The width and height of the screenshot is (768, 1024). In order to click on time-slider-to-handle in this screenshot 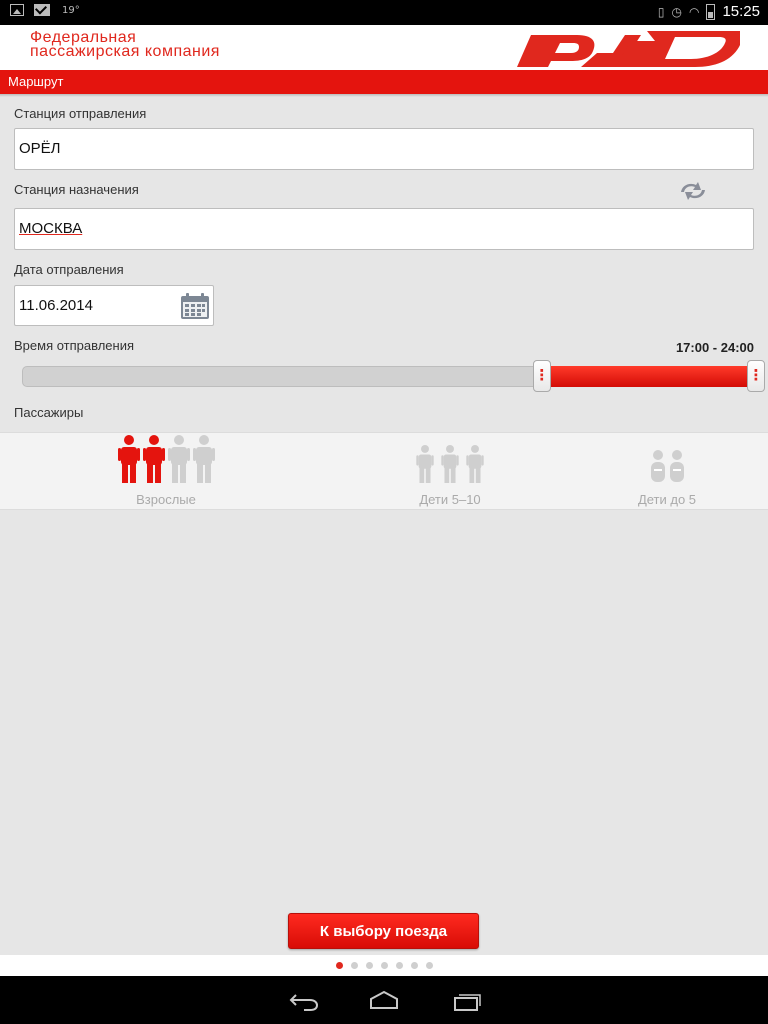, I will do `click(756, 376)`.